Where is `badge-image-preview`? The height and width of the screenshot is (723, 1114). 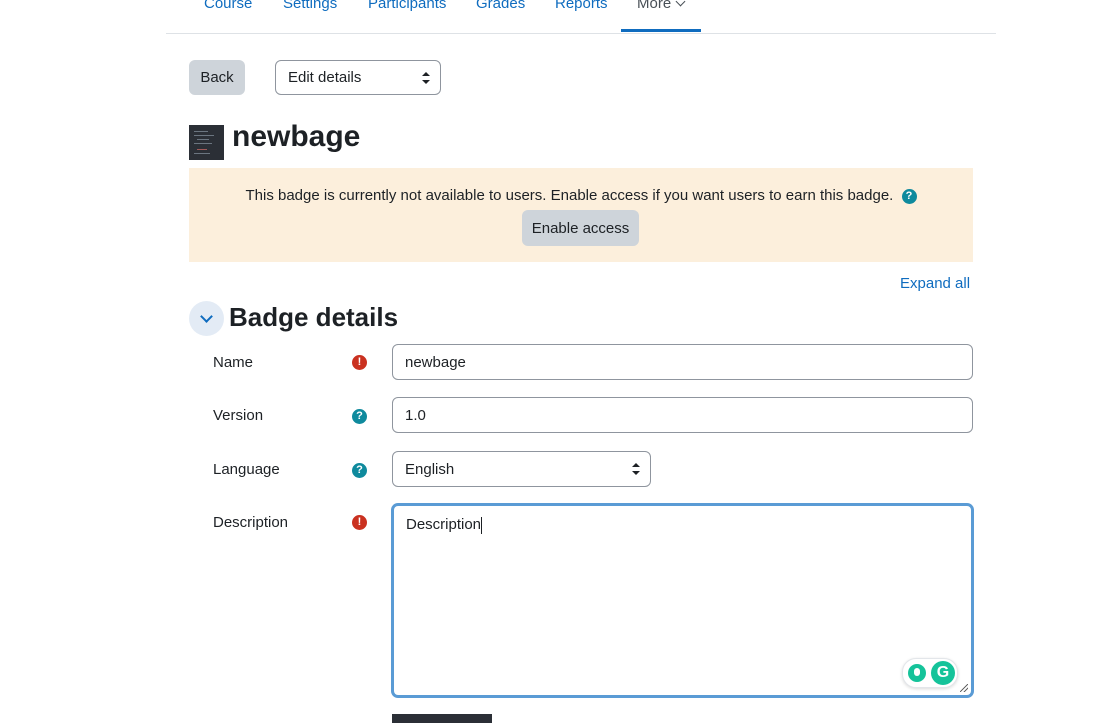
badge-image-preview is located at coordinates (442, 718).